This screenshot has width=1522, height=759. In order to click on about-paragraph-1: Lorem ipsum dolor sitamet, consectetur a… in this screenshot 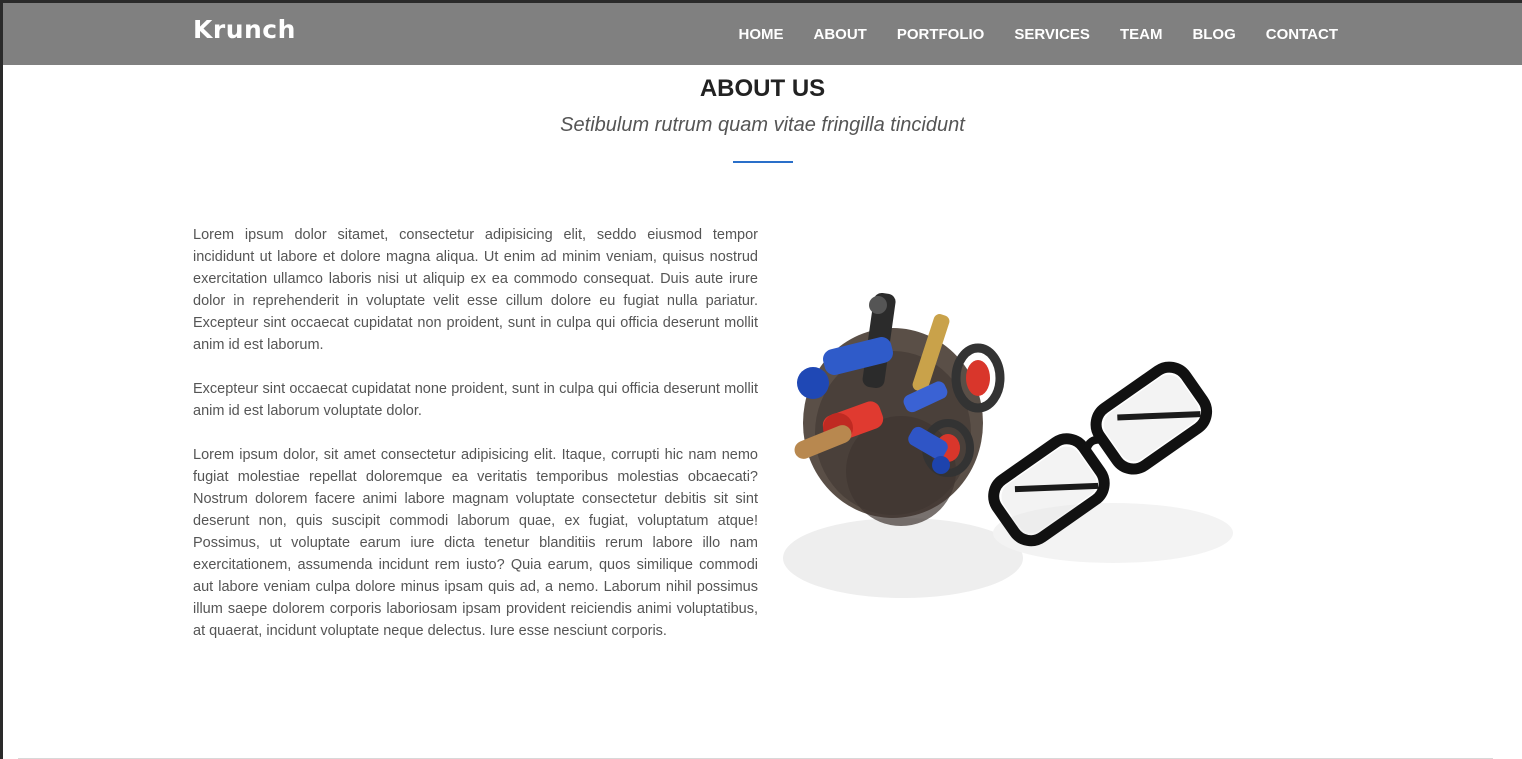, I will do `click(475, 290)`.